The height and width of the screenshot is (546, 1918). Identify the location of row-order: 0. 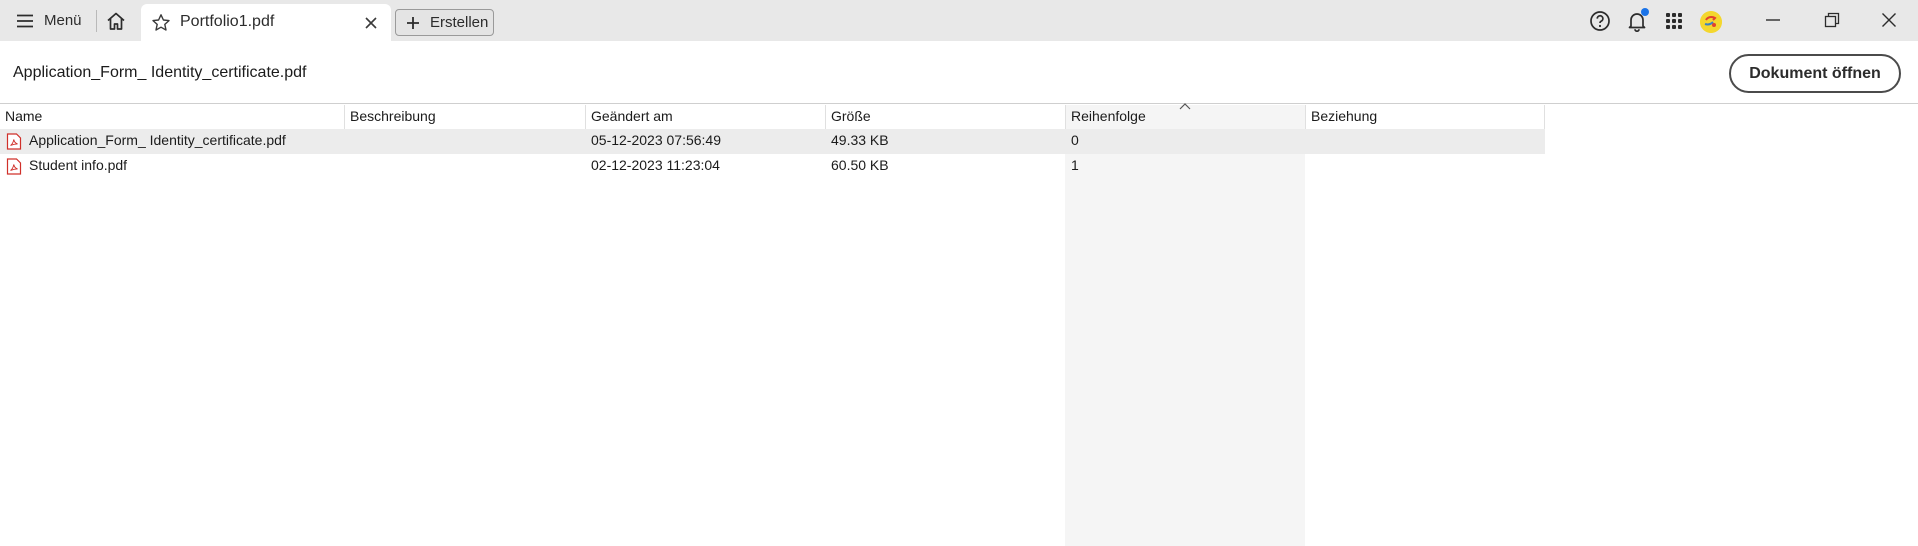
(1075, 140).